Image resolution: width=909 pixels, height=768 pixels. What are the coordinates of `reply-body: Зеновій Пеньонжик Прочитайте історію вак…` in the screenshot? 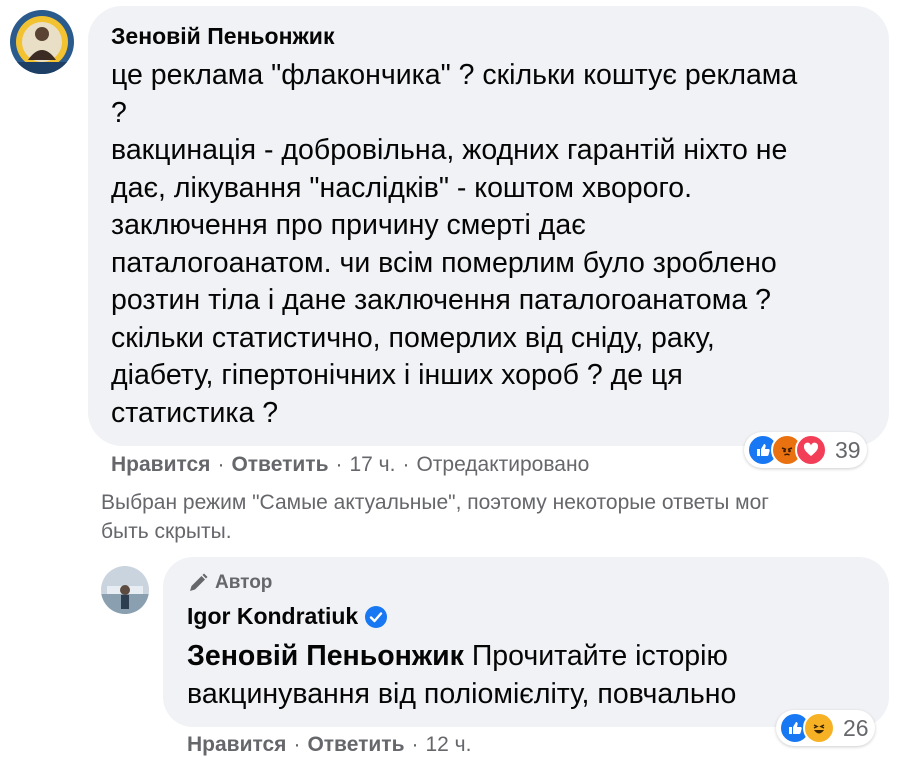 It's located at (532, 675).